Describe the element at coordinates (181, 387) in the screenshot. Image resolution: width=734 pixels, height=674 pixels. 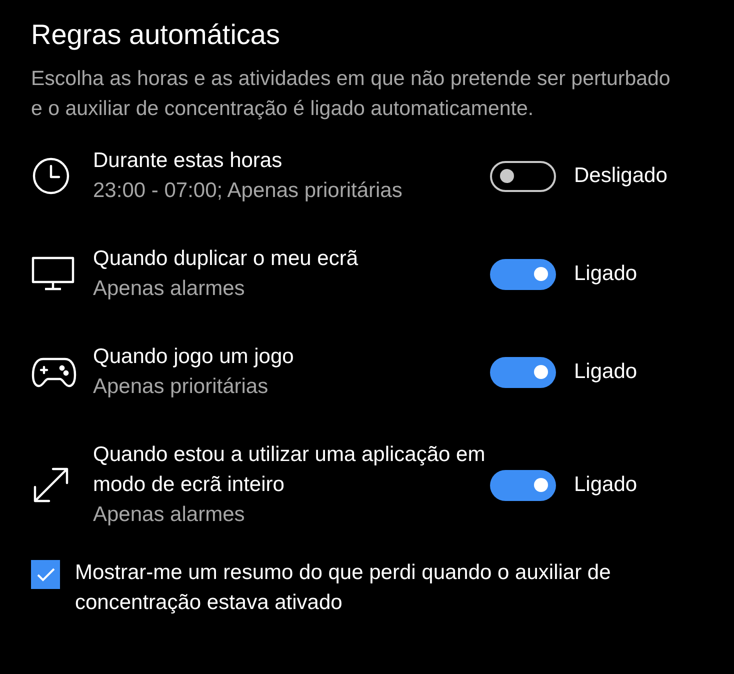
I see `rule-subtitle: Apenas prioritárias` at that location.